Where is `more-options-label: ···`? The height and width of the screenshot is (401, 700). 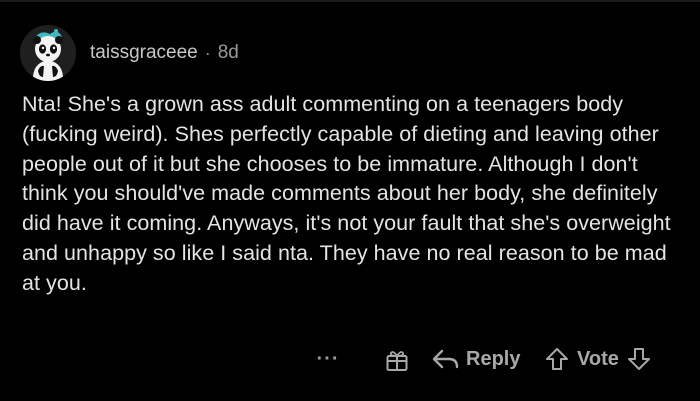 more-options-label: ··· is located at coordinates (328, 358).